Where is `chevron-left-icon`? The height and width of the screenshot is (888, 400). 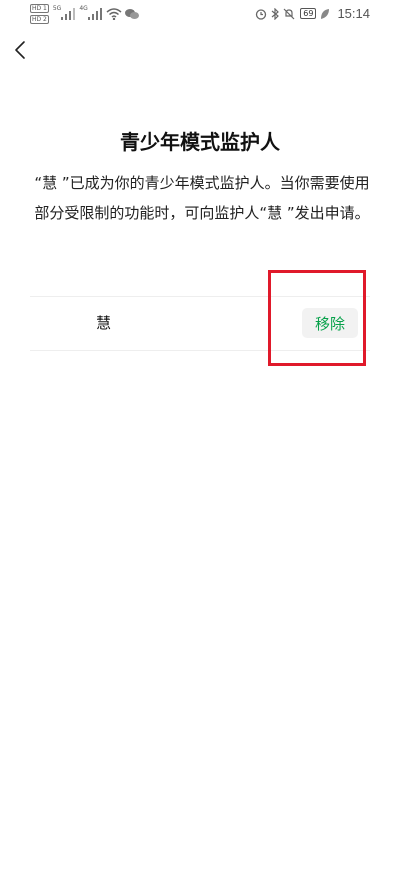 chevron-left-icon is located at coordinates (20, 50).